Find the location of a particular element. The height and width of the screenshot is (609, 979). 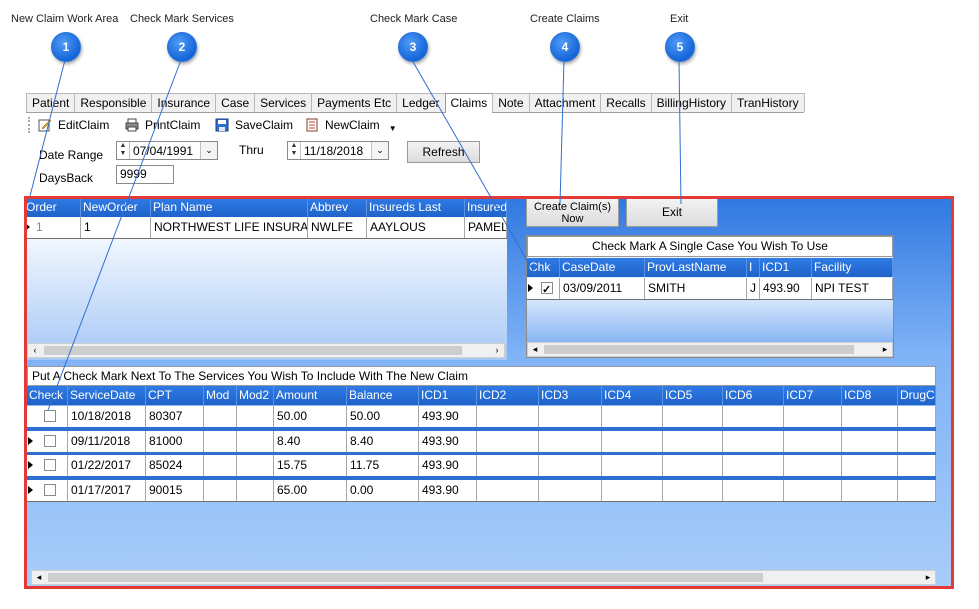

tab-attachment: Attachment is located at coordinates (565, 102).